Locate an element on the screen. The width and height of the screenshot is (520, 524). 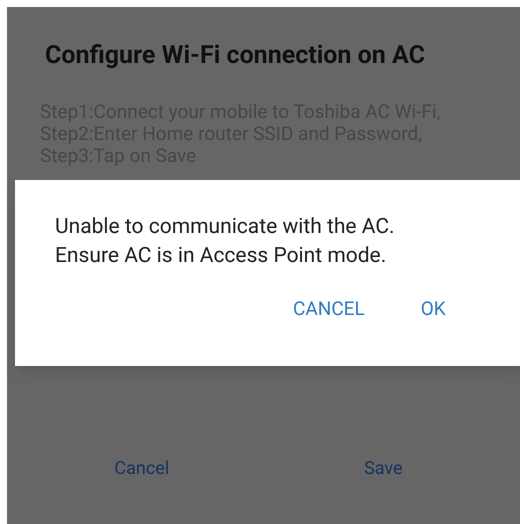
dialog-message: Unable to communicate with the AC. is located at coordinates (225, 227).